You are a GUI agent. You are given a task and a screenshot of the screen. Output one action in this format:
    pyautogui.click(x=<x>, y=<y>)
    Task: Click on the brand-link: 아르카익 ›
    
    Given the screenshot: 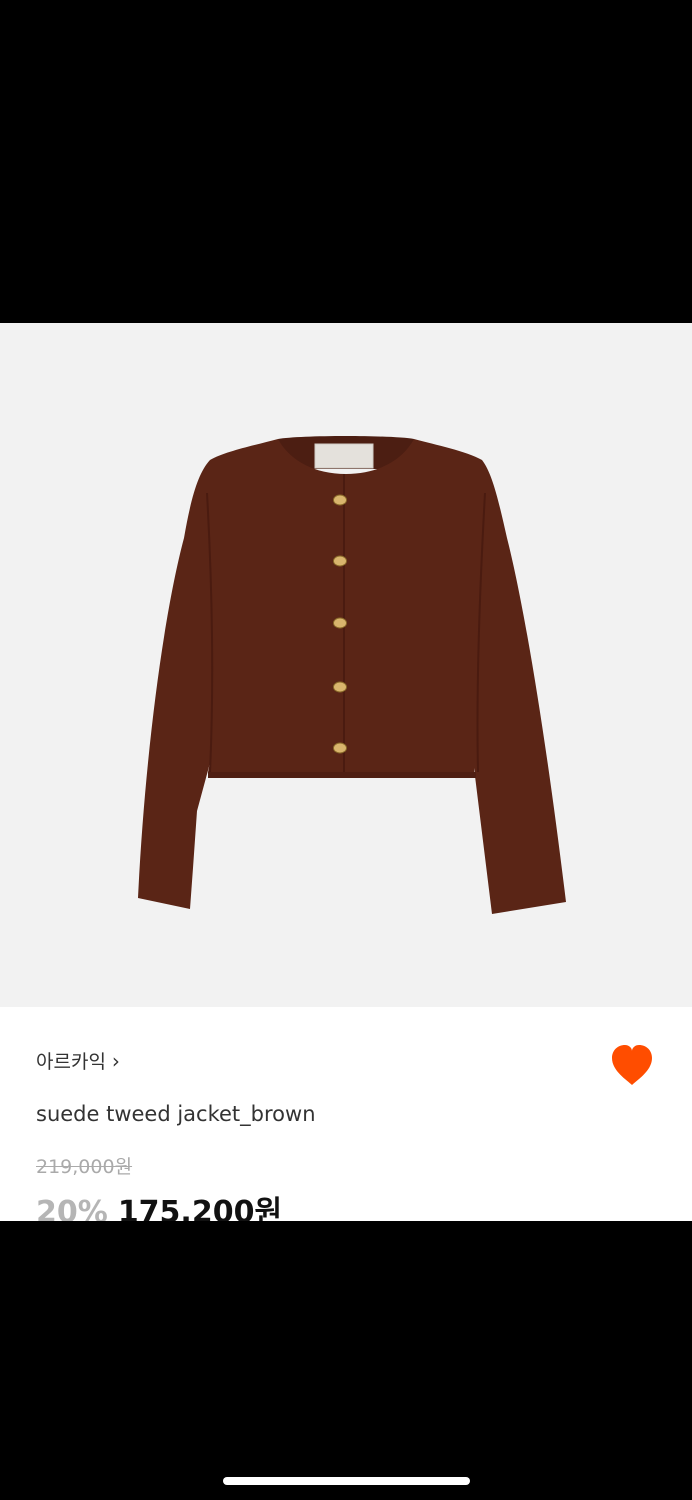 What is the action you would take?
    pyautogui.click(x=78, y=1060)
    